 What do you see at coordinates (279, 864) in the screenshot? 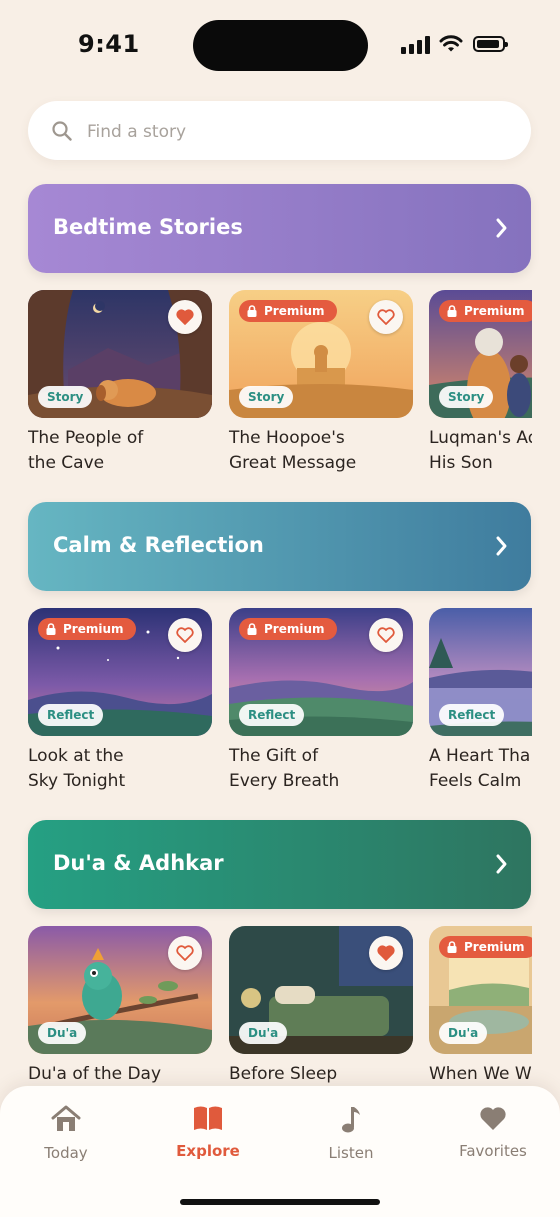
I see `section-banner-dua-adhkar: Du'a & Adhkar` at bounding box center [279, 864].